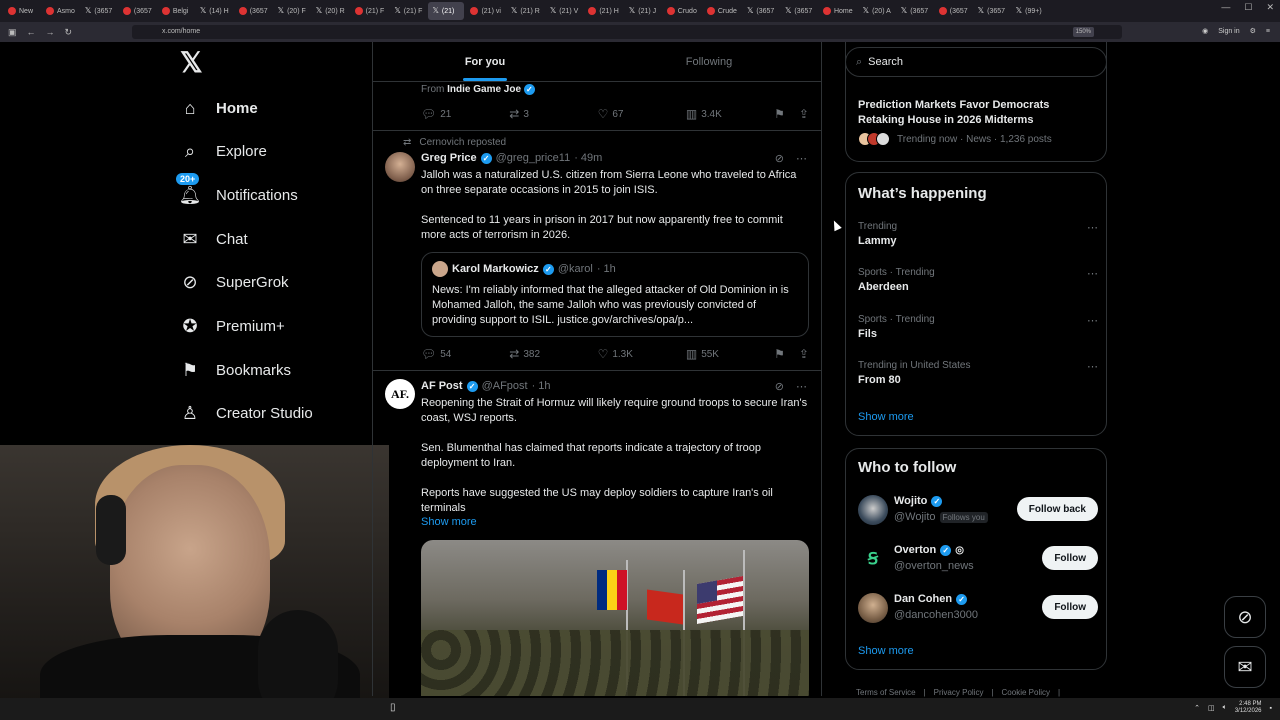 This screenshot has height=720, width=1280. What do you see at coordinates (1268, 31) in the screenshot?
I see `menu-icon: ≡` at bounding box center [1268, 31].